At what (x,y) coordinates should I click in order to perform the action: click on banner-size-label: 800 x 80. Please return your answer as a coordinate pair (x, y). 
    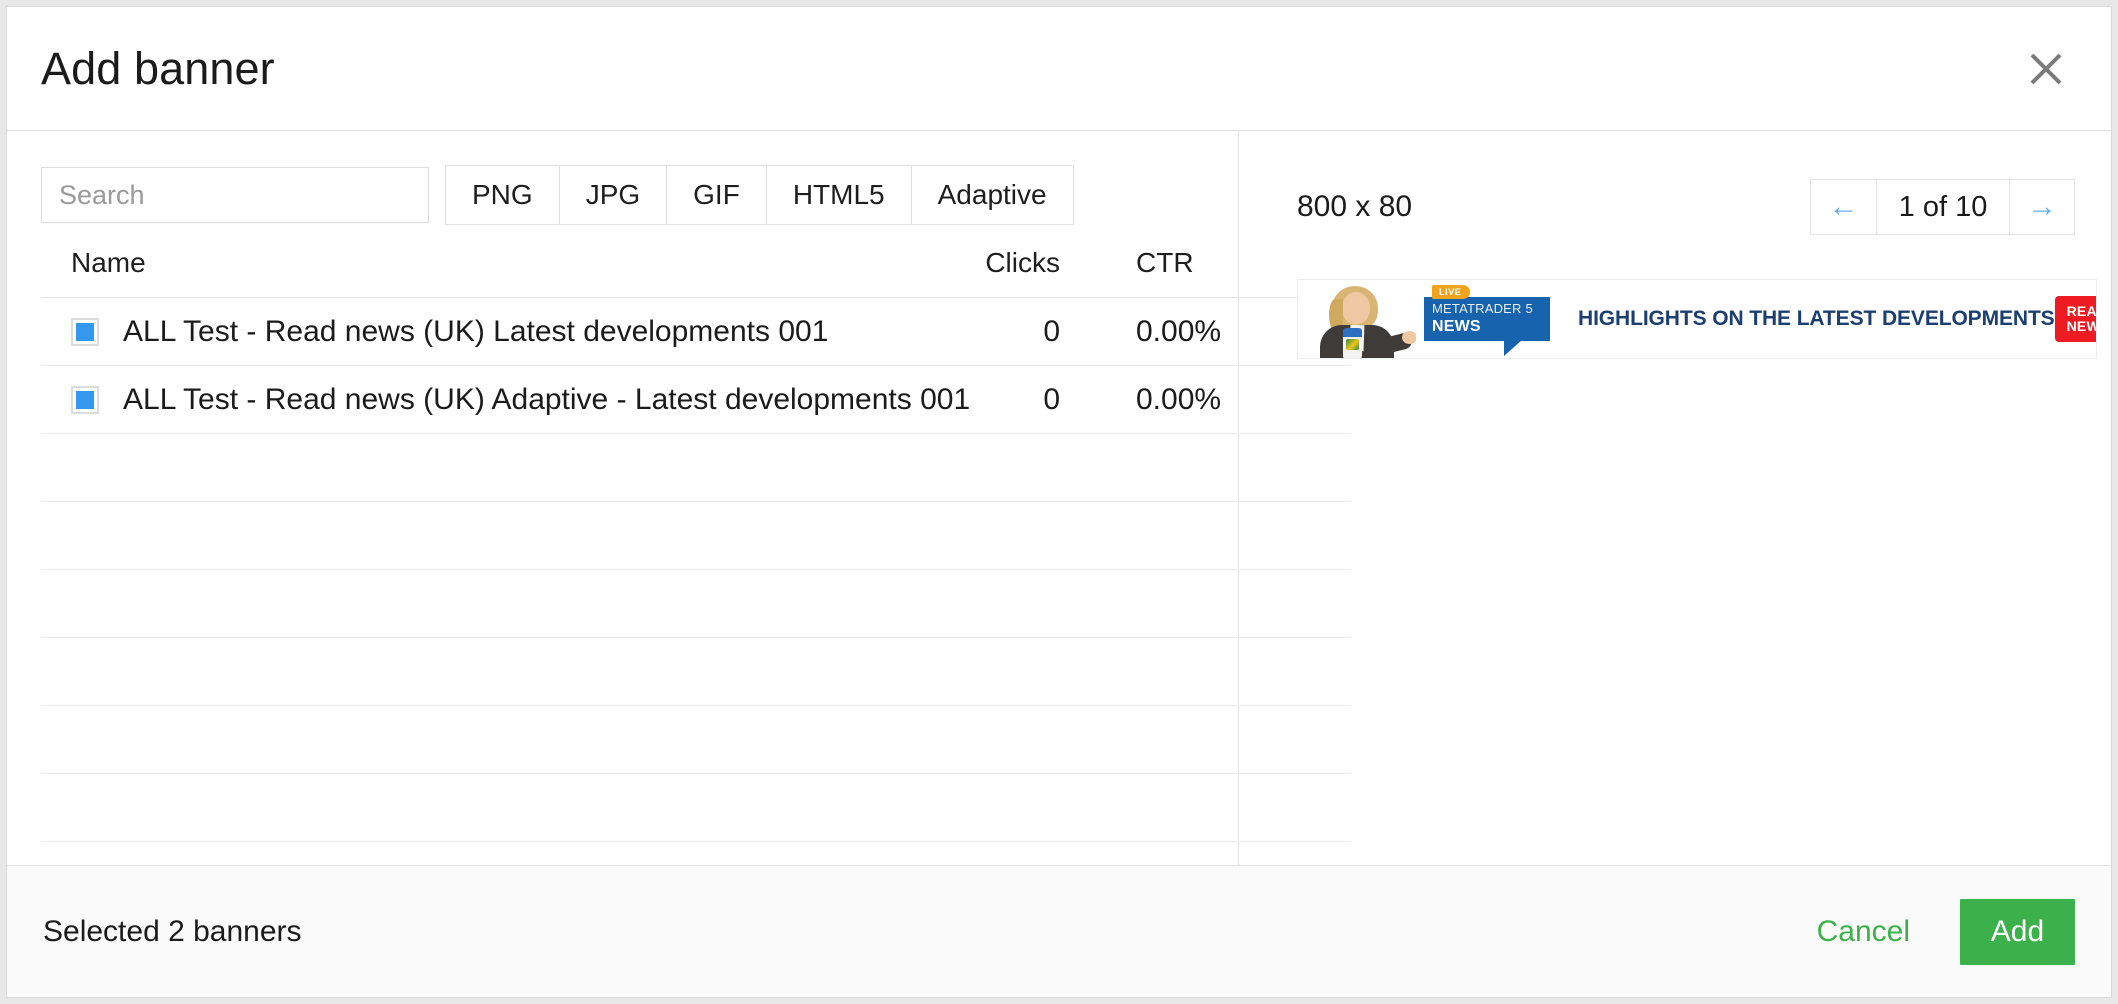
    Looking at the image, I should click on (1355, 206).